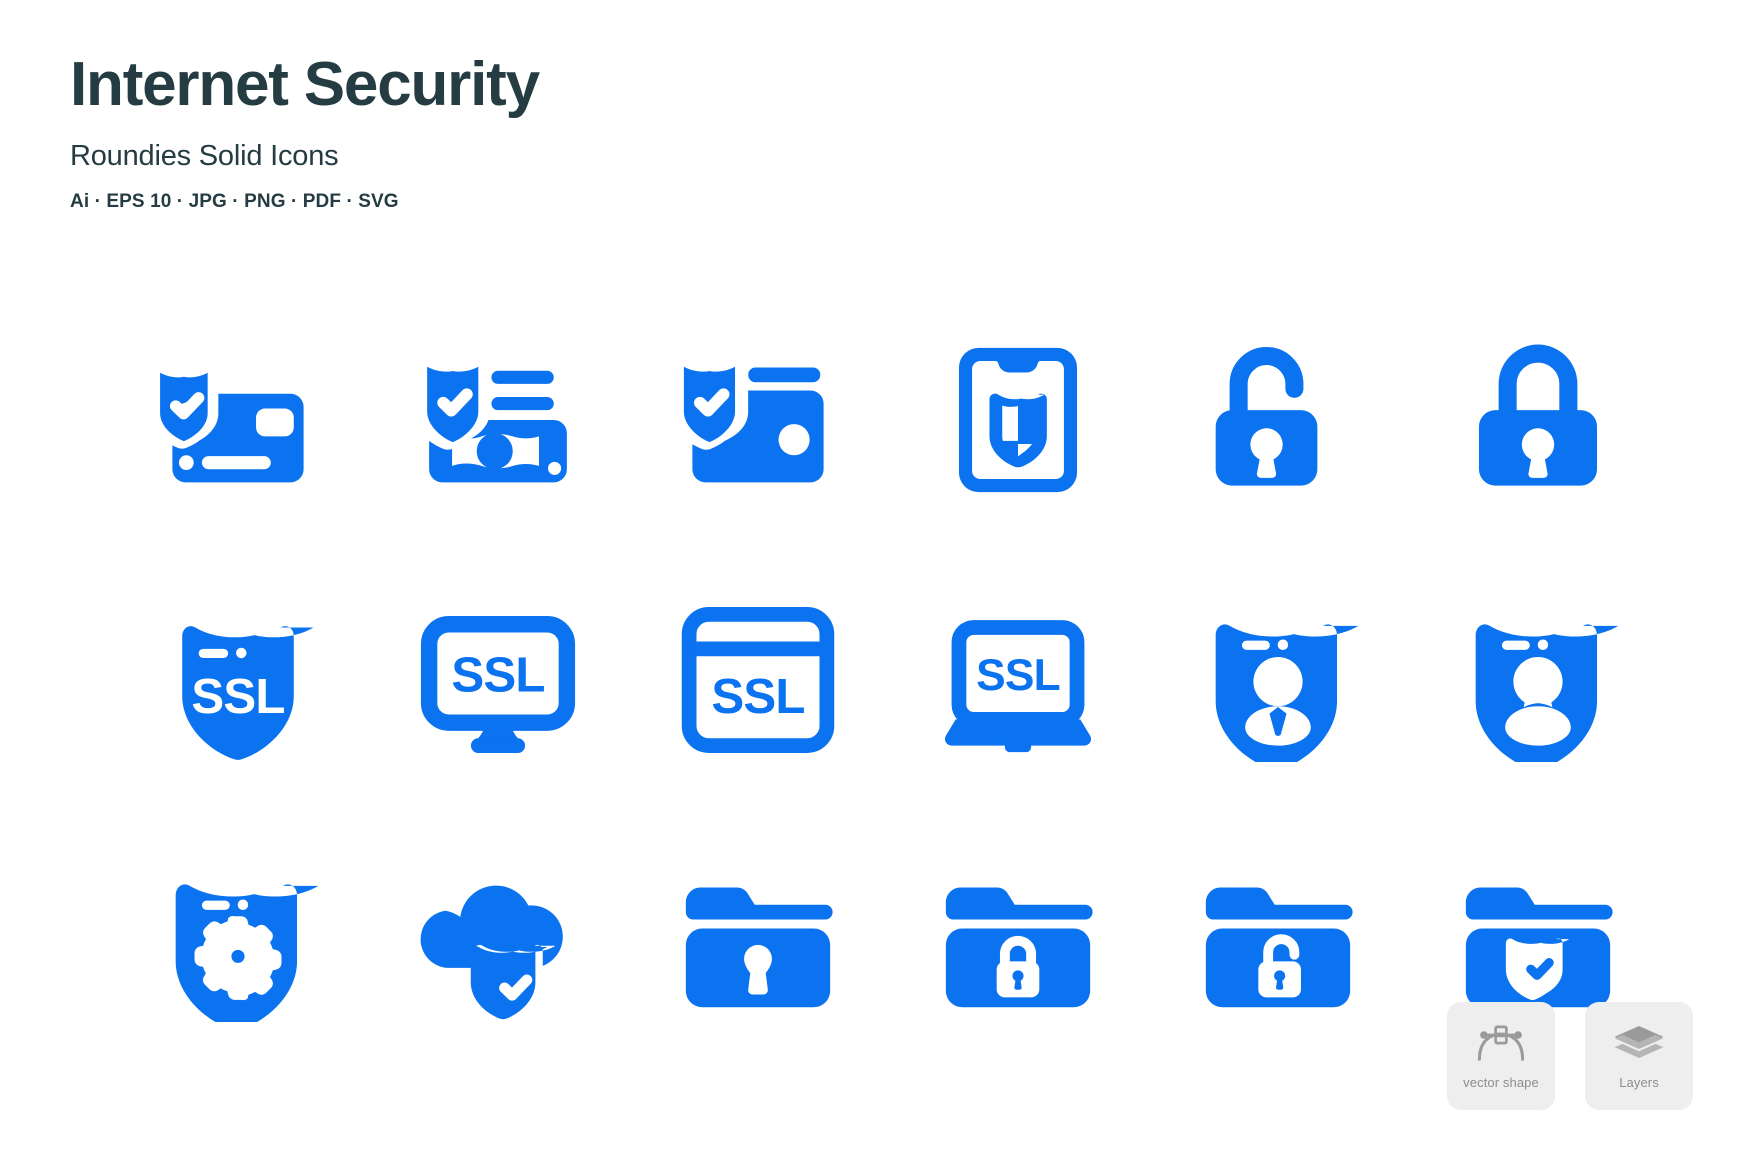 This screenshot has height=1170, width=1755. Describe the element at coordinates (1501, 1043) in the screenshot. I see `bezier-pen-icon` at that location.